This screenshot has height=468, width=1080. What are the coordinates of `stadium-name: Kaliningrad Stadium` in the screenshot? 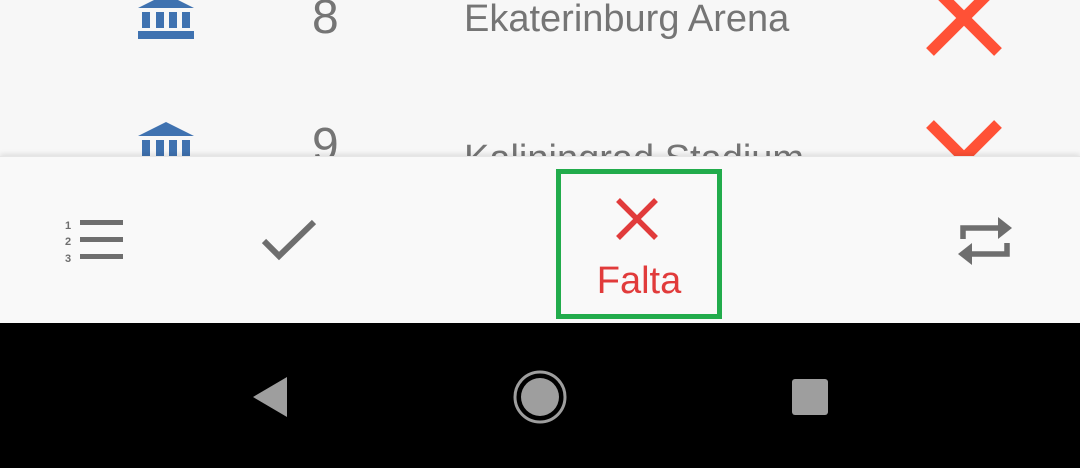 It's located at (634, 148).